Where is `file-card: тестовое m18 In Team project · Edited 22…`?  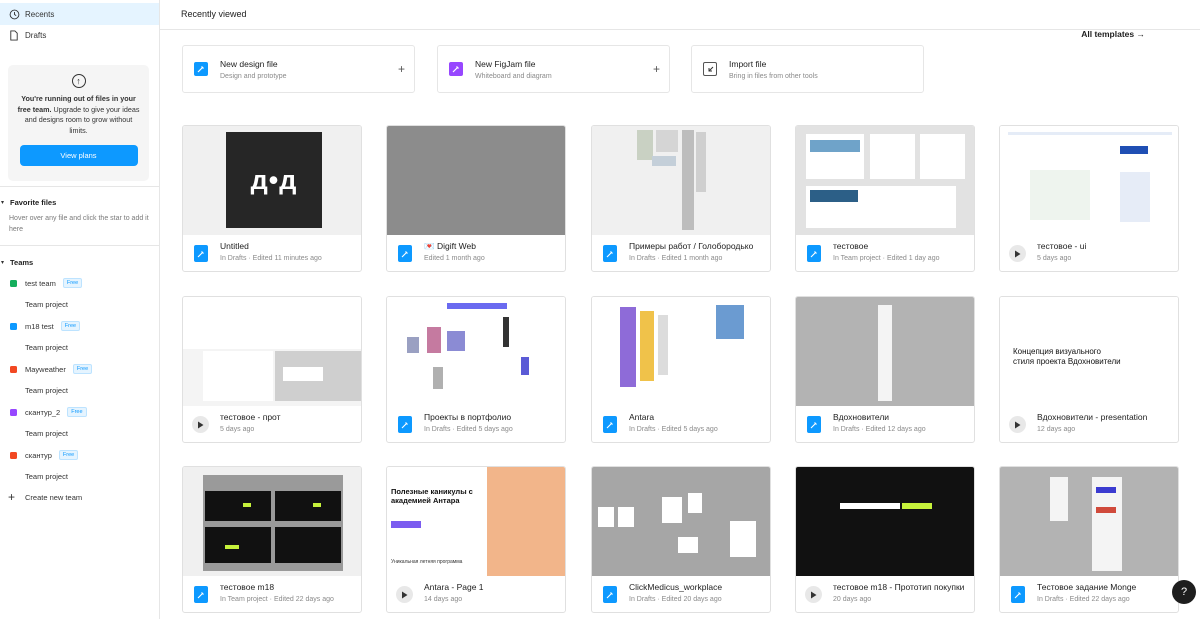
file-card: тестовое m18 In Team project · Edited 22… is located at coordinates (272, 539).